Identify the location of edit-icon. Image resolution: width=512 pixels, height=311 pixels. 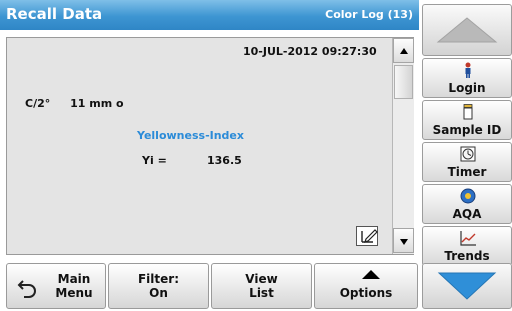
(369, 236).